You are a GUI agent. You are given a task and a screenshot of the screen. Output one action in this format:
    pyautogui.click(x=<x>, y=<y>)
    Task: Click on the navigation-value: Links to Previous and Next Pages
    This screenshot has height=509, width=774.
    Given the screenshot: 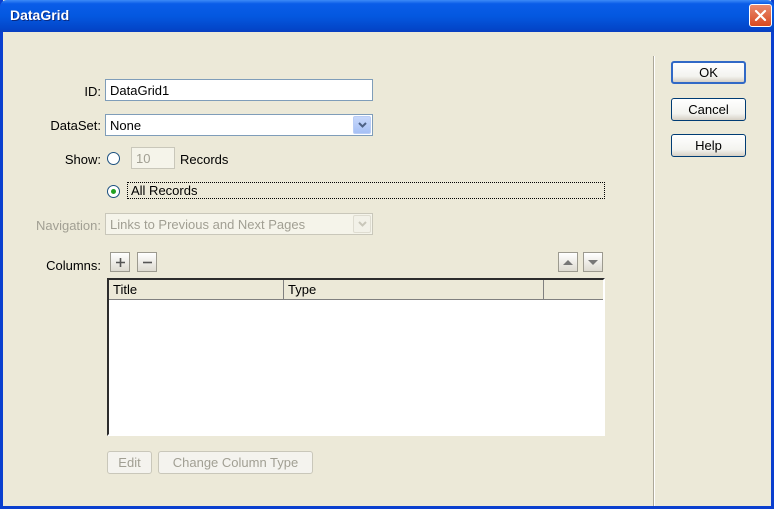 What is the action you would take?
    pyautogui.click(x=208, y=224)
    